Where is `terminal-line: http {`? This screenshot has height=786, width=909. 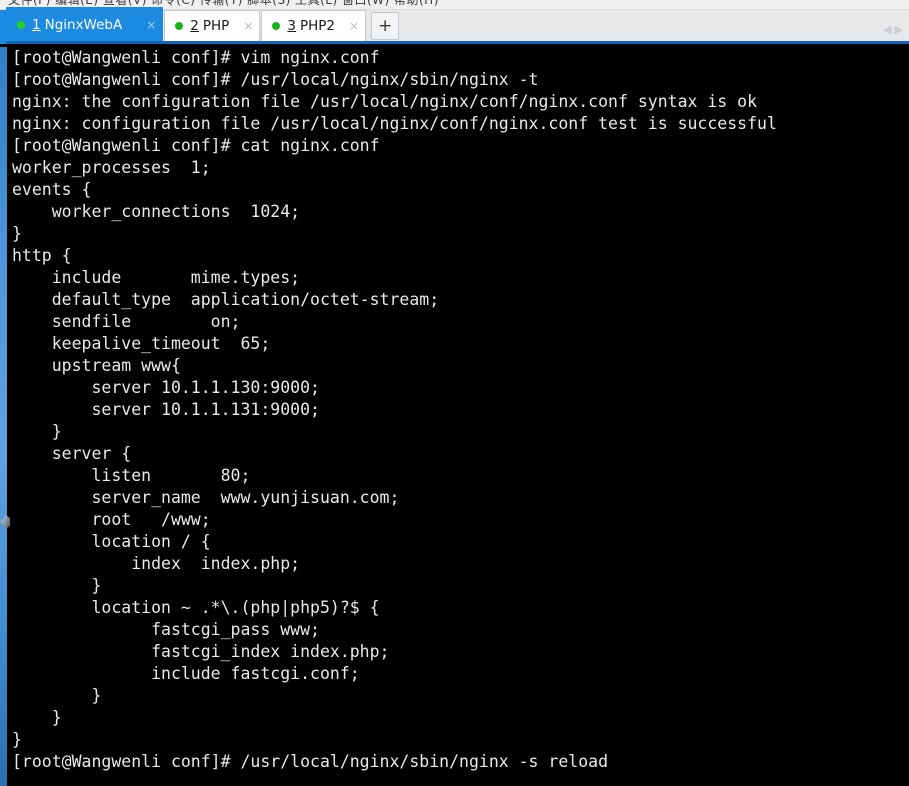 terminal-line: http { is located at coordinates (42, 255).